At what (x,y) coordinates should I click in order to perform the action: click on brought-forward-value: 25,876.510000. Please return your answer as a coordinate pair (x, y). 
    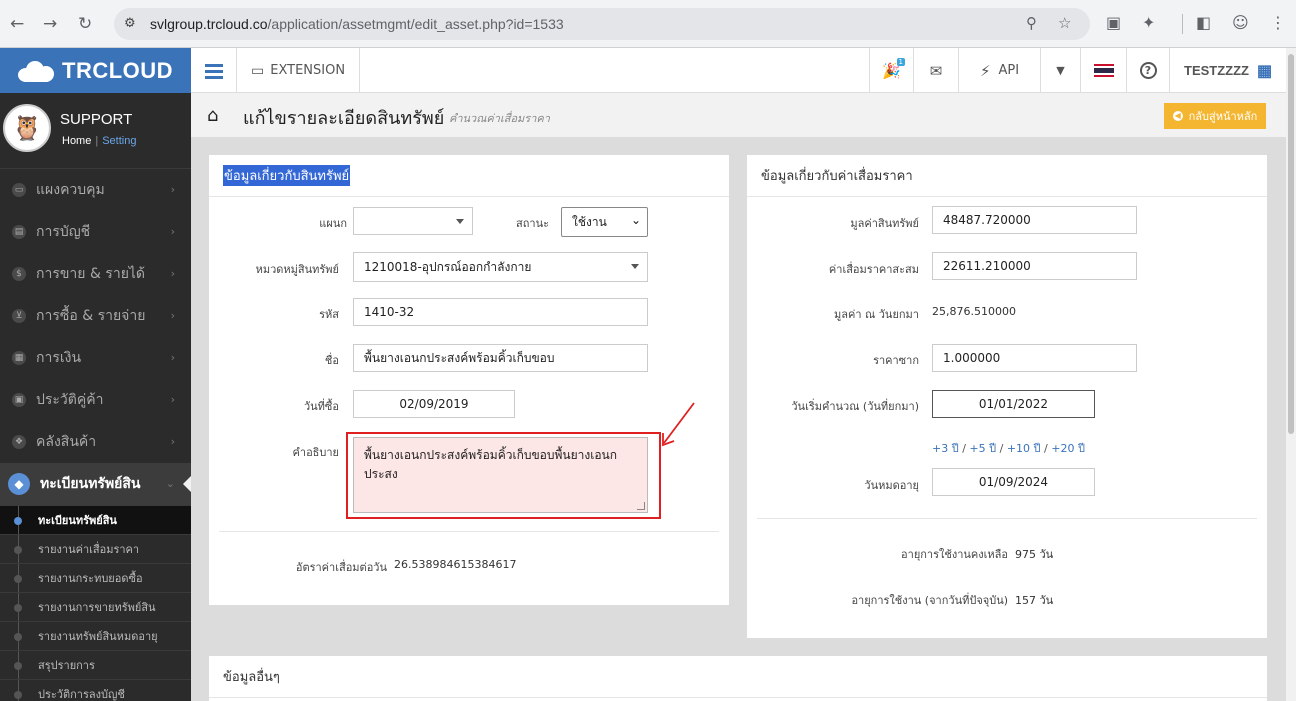
    Looking at the image, I should click on (974, 311).